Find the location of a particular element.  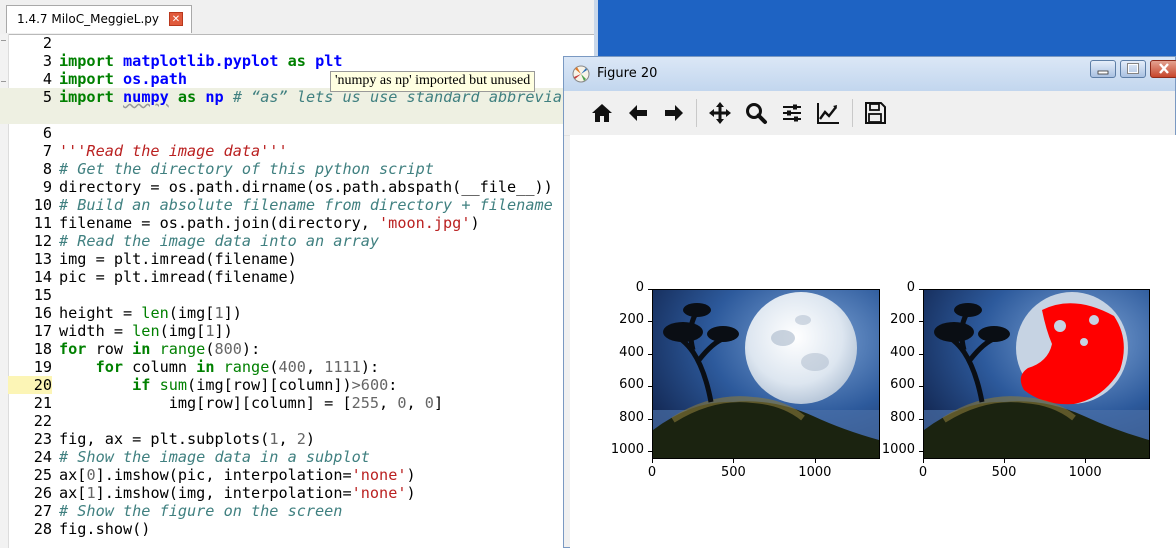

maximize-button is located at coordinates (1133, 69).